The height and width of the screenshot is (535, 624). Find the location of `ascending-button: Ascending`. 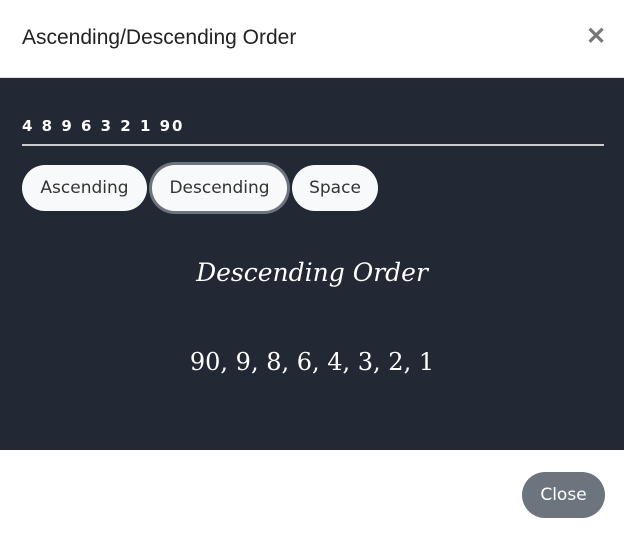

ascending-button: Ascending is located at coordinates (84, 188).